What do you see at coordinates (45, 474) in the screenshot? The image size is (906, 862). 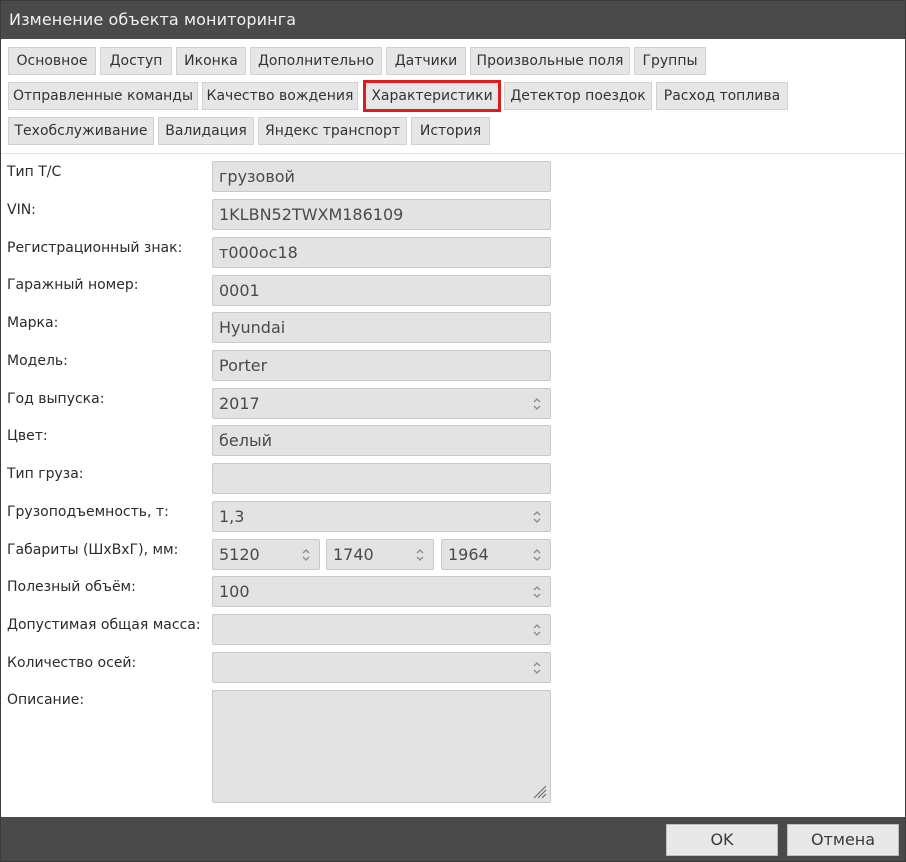 I see `cargo-type-label: Тип груза:` at bounding box center [45, 474].